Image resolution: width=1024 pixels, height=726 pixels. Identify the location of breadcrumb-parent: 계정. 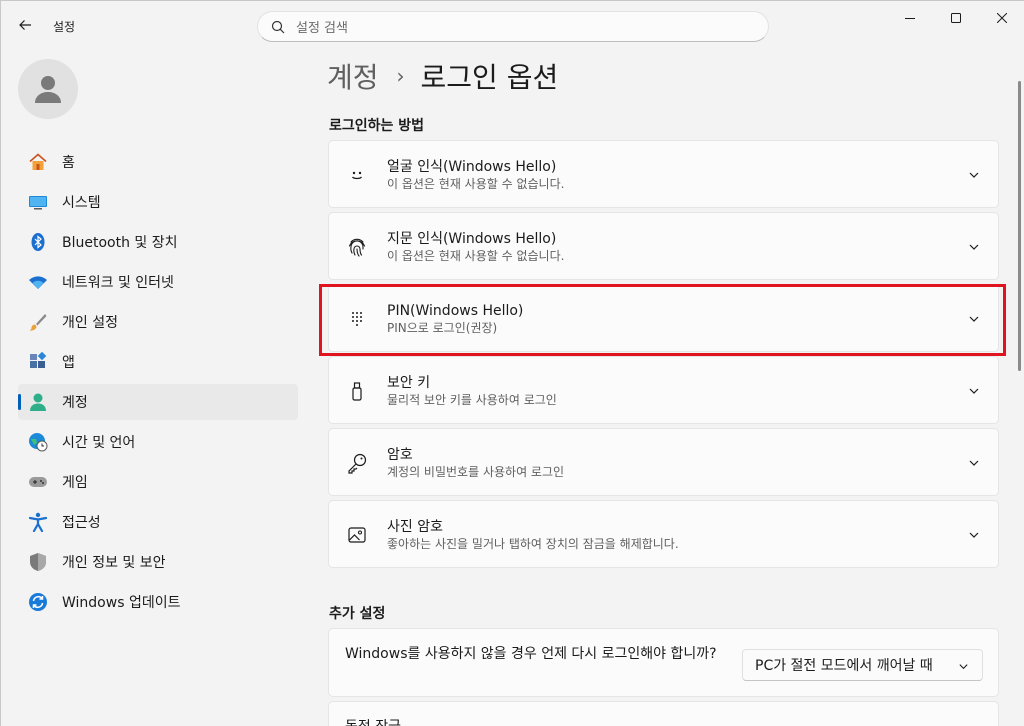
(353, 76).